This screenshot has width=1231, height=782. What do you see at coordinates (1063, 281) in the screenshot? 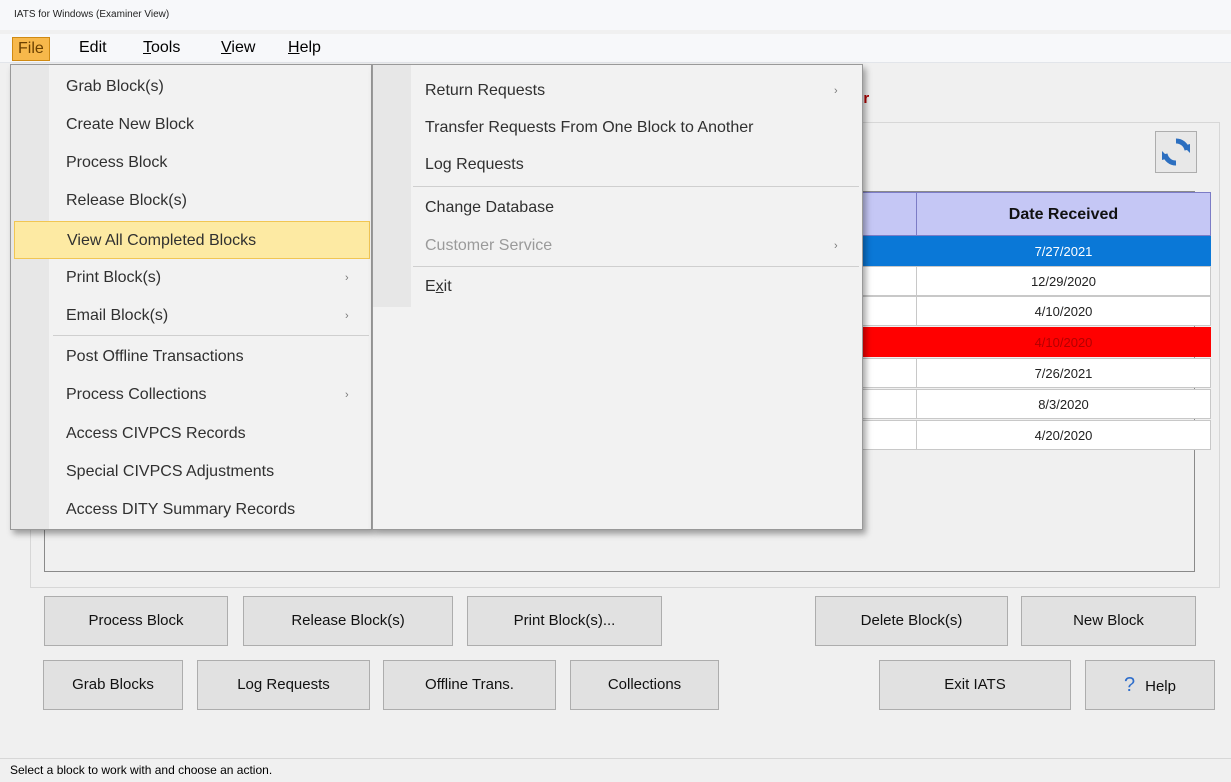
I see `table-cell-date: 12/29/2020` at bounding box center [1063, 281].